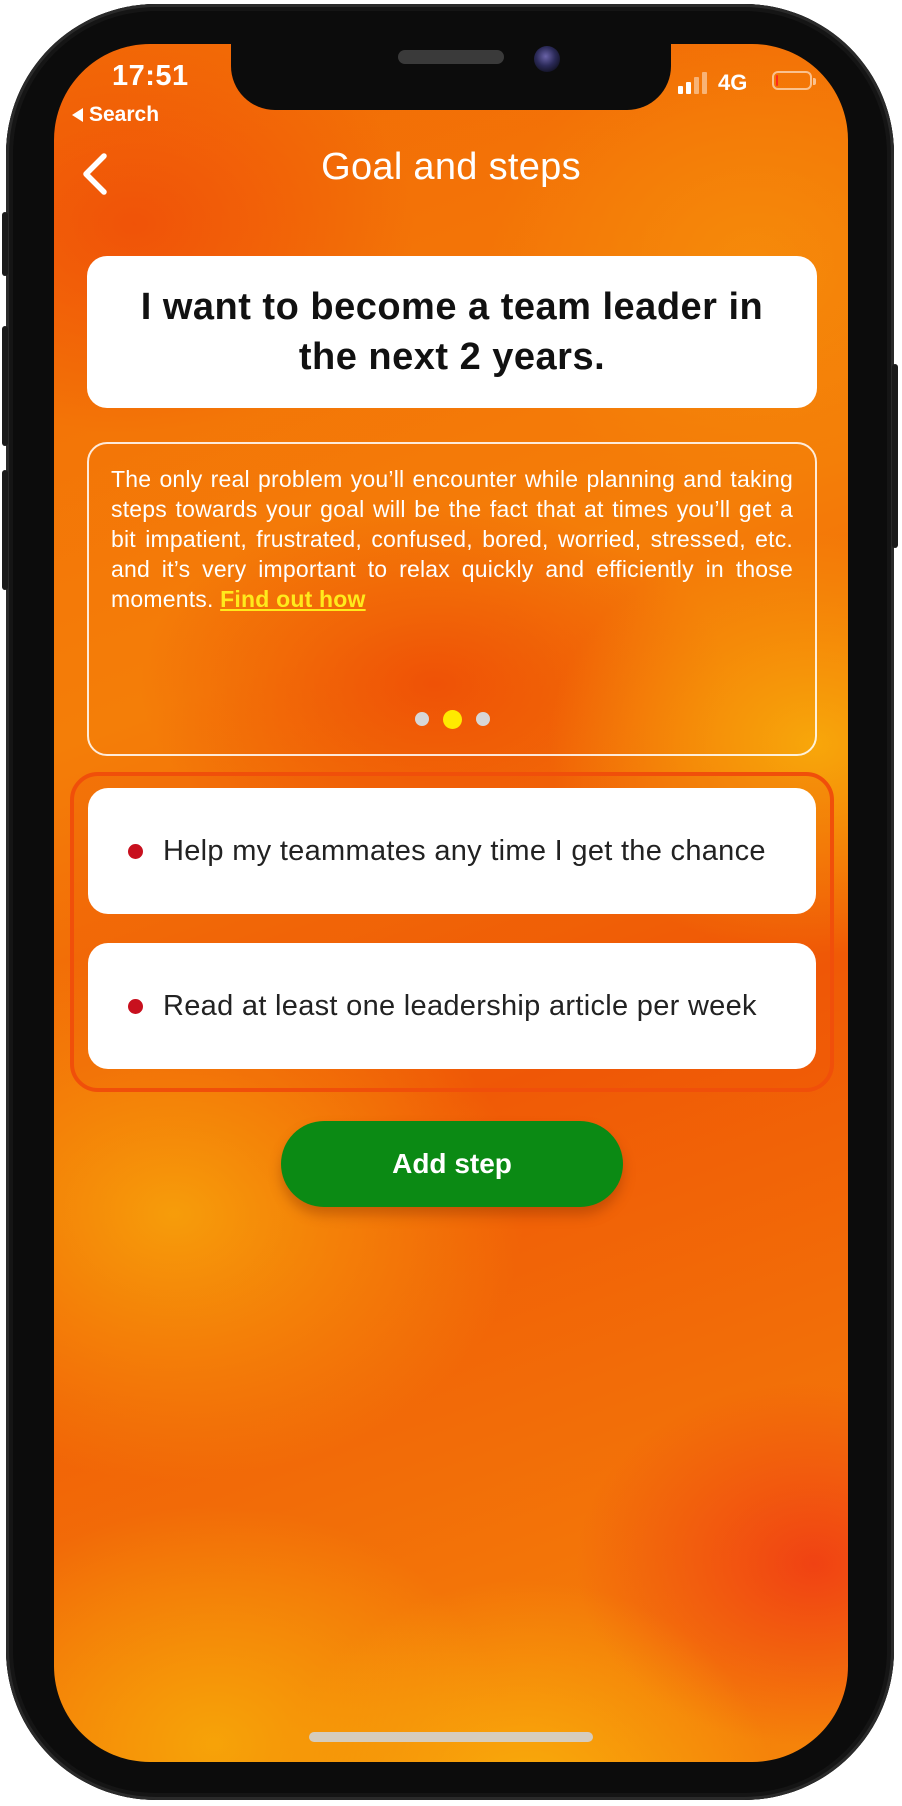 Image resolution: width=902 pixels, height=1806 pixels. What do you see at coordinates (5, 244) in the screenshot?
I see `mute-switch` at bounding box center [5, 244].